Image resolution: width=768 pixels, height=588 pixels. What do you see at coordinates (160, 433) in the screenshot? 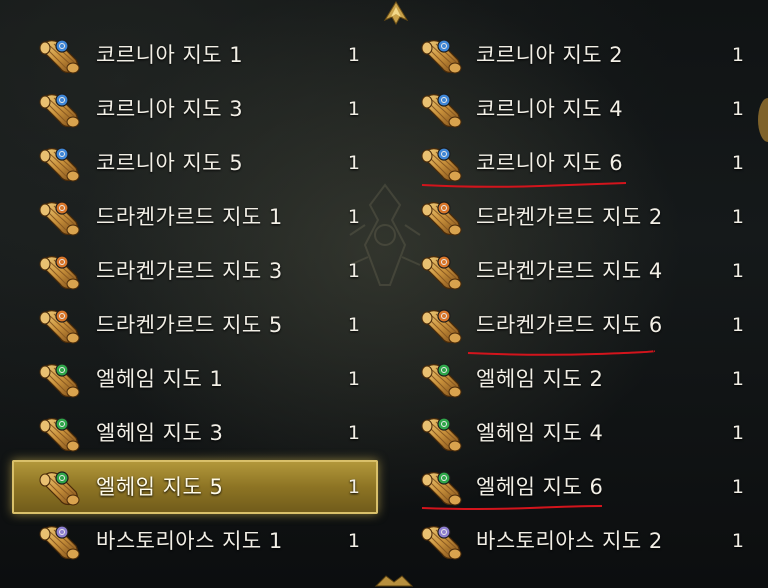
I see `item-name: 엘헤임 지도 3` at bounding box center [160, 433].